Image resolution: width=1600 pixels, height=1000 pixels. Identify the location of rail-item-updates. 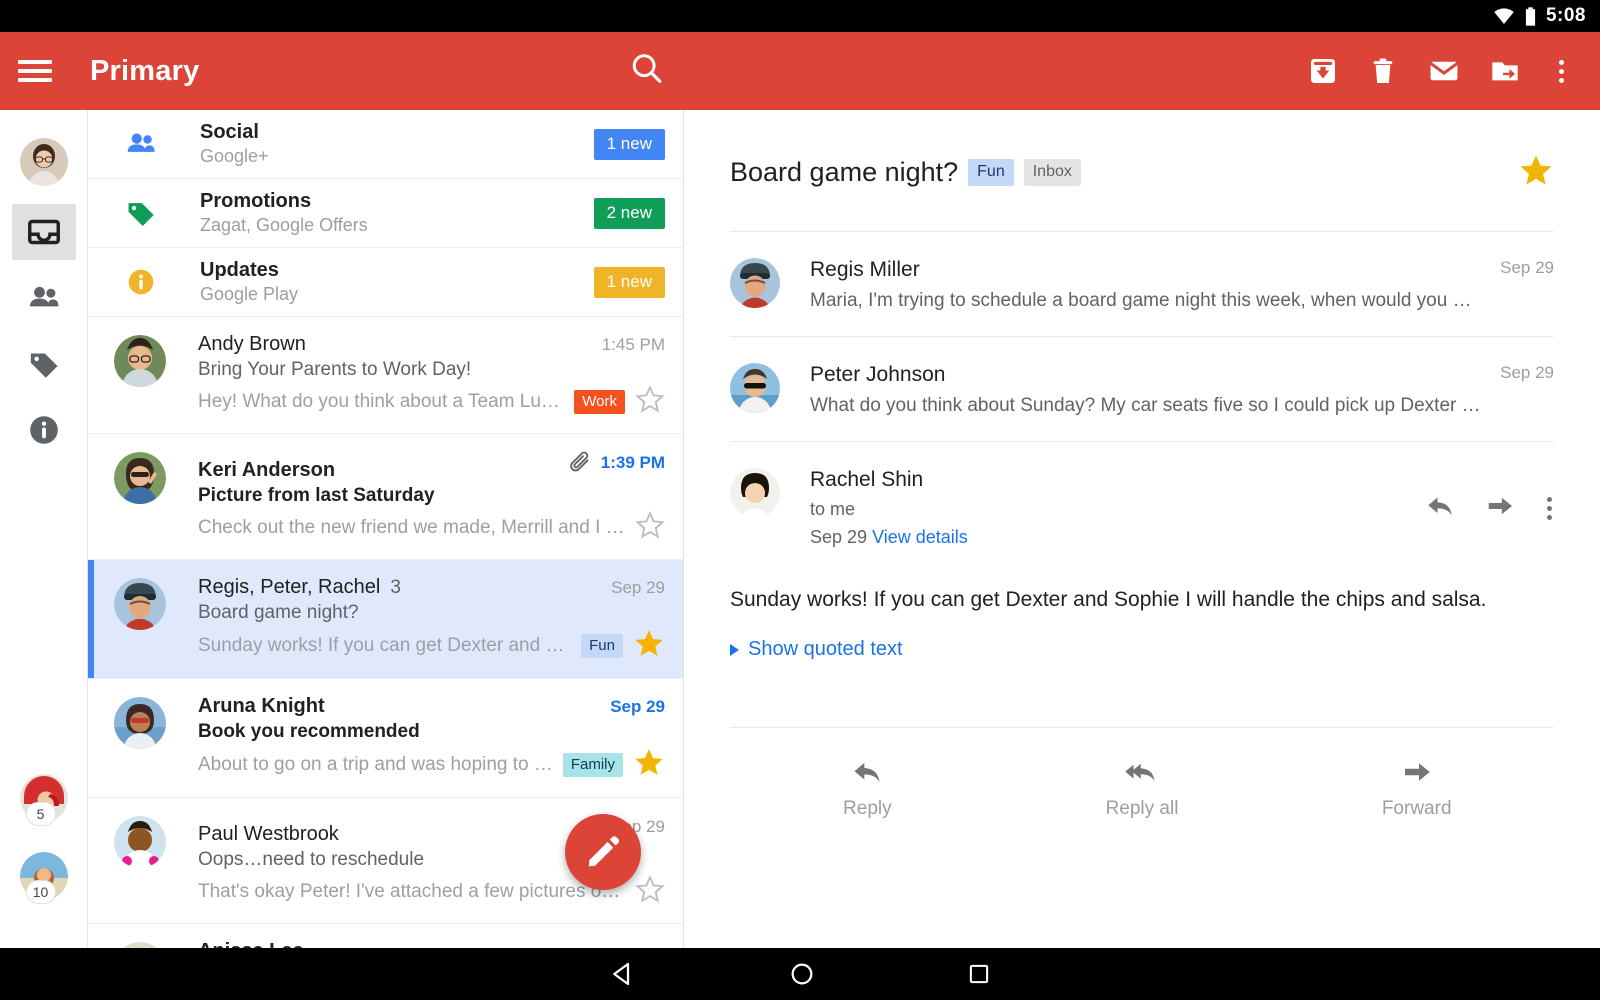
(44, 430).